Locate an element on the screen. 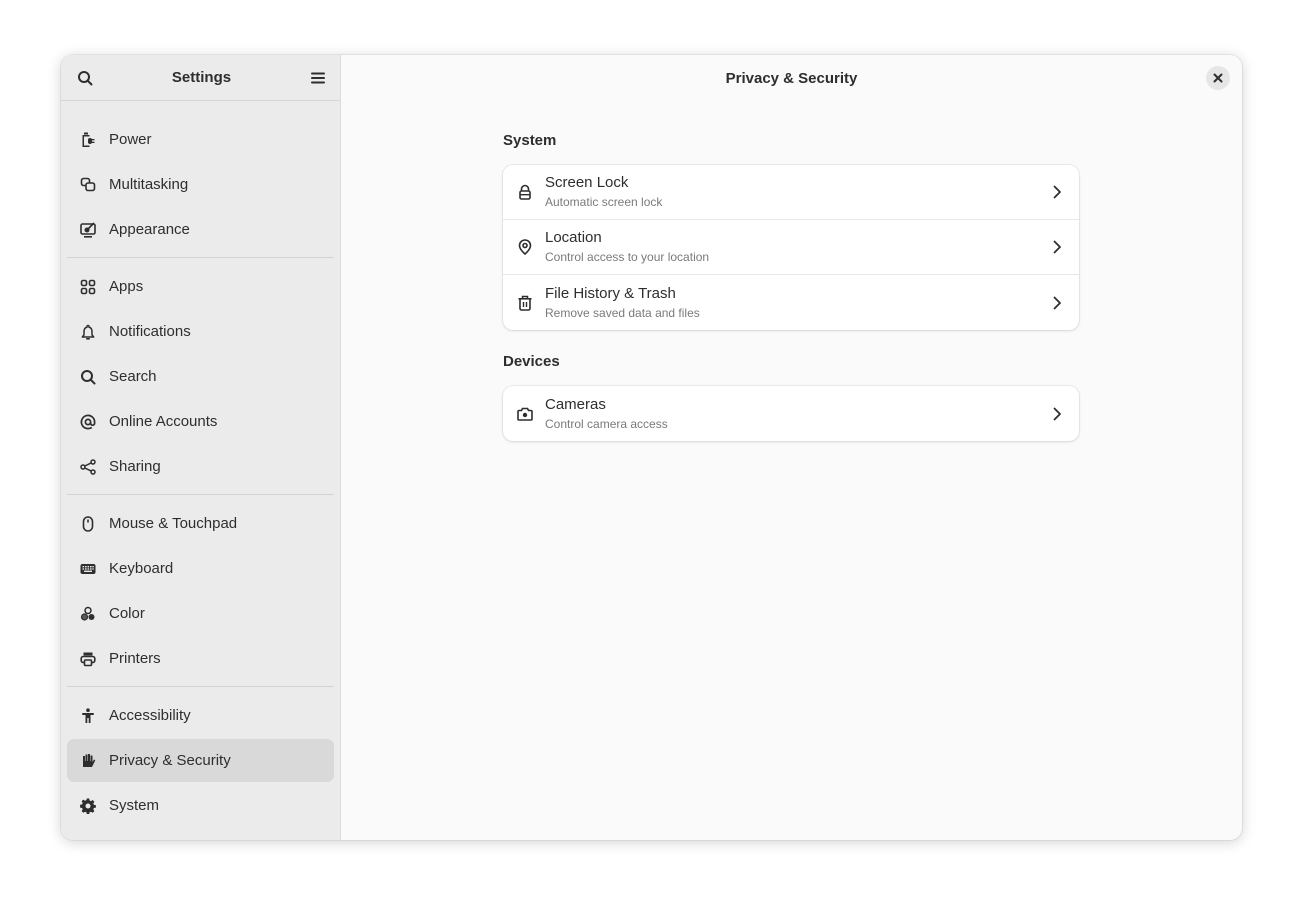 Image resolution: width=1303 pixels, height=907 pixels. close-icon is located at coordinates (1218, 78).